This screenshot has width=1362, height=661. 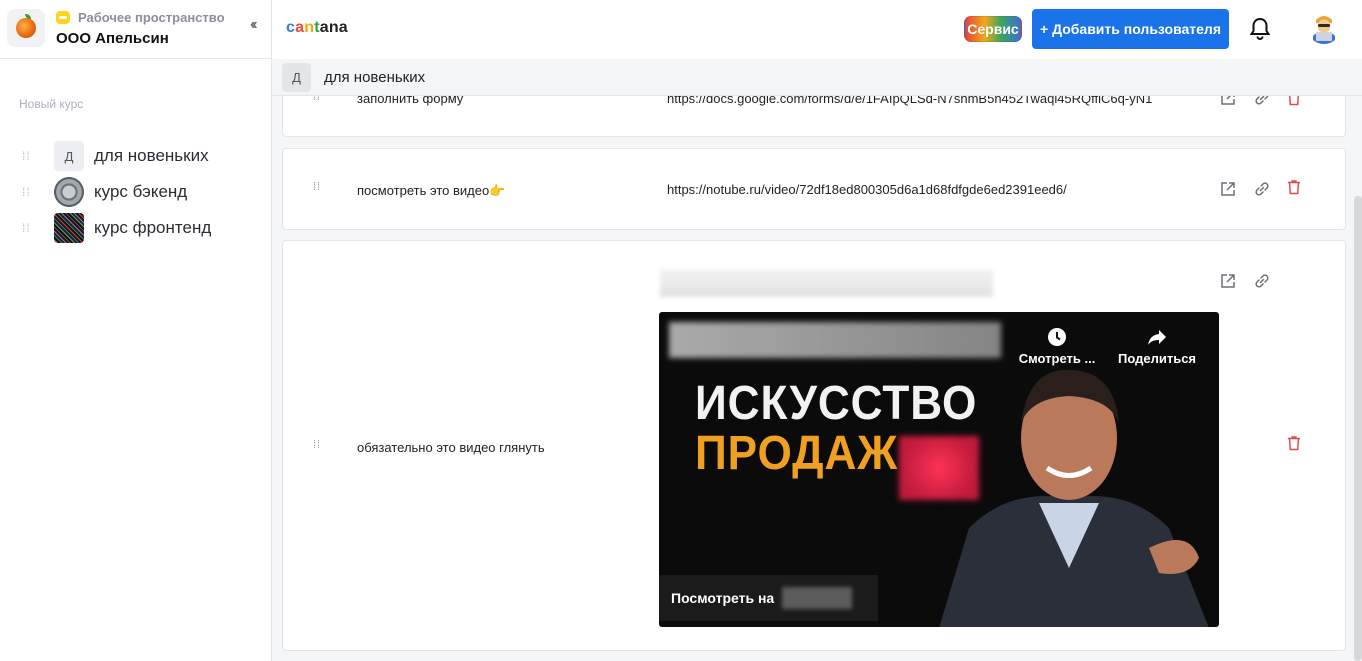 I want to click on share-icon, so click(x=1157, y=337).